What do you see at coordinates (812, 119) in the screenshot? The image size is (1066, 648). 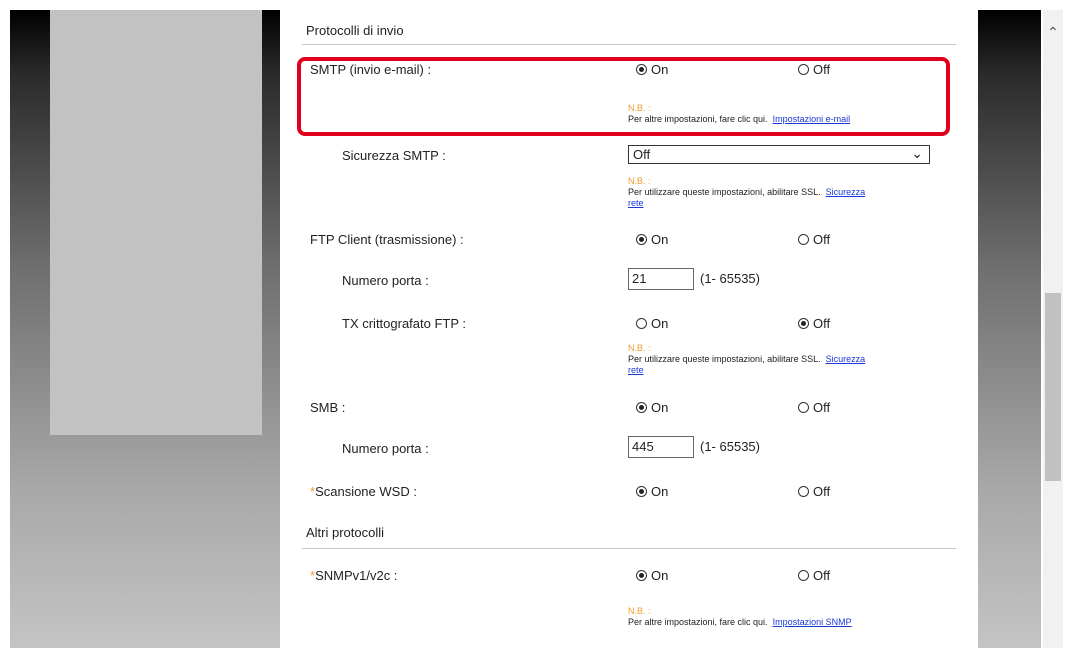 I see `email-settings-link: Impostazioni e-mail` at bounding box center [812, 119].